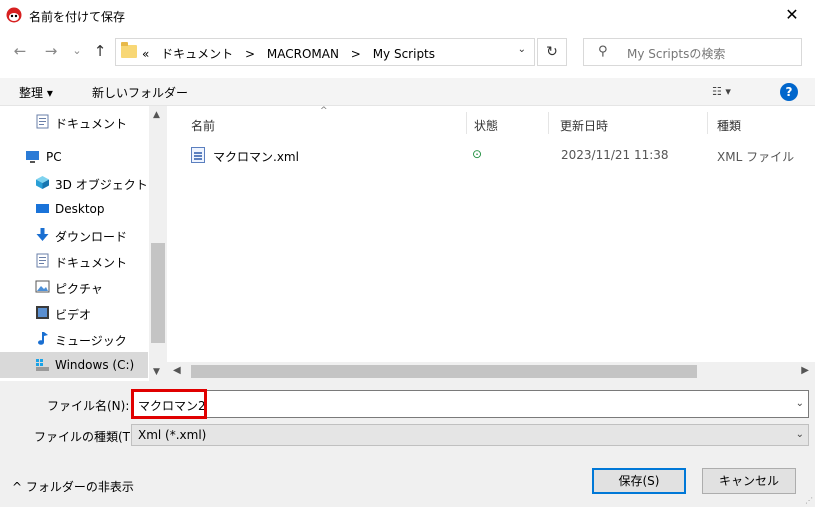 This screenshot has height=507, width=815. I want to click on refresh-button: ↻, so click(552, 52).